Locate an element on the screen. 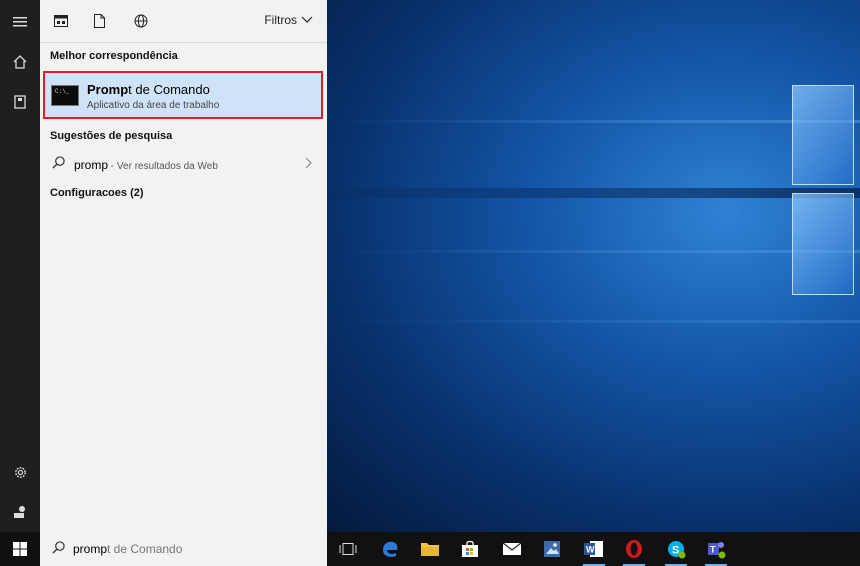  suggestion-query: promp is located at coordinates (91, 165).